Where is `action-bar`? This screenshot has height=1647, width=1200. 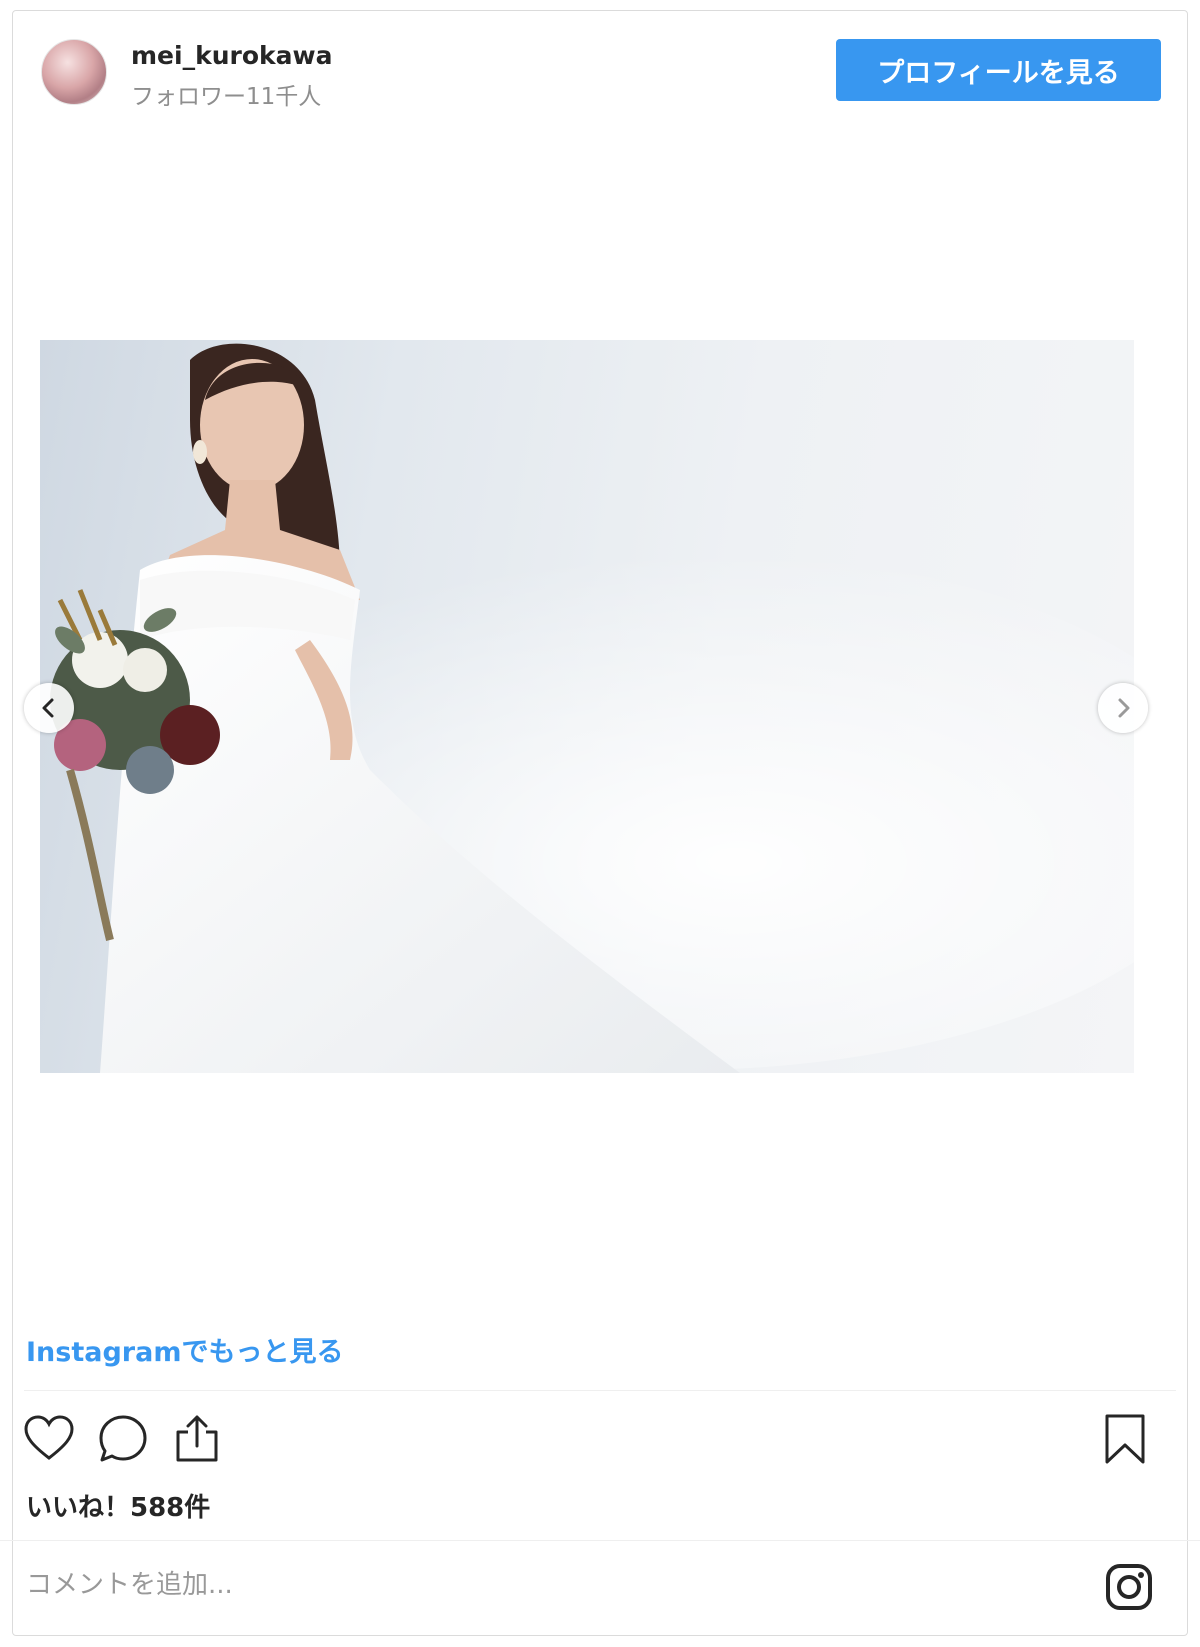 action-bar is located at coordinates (600, 1445).